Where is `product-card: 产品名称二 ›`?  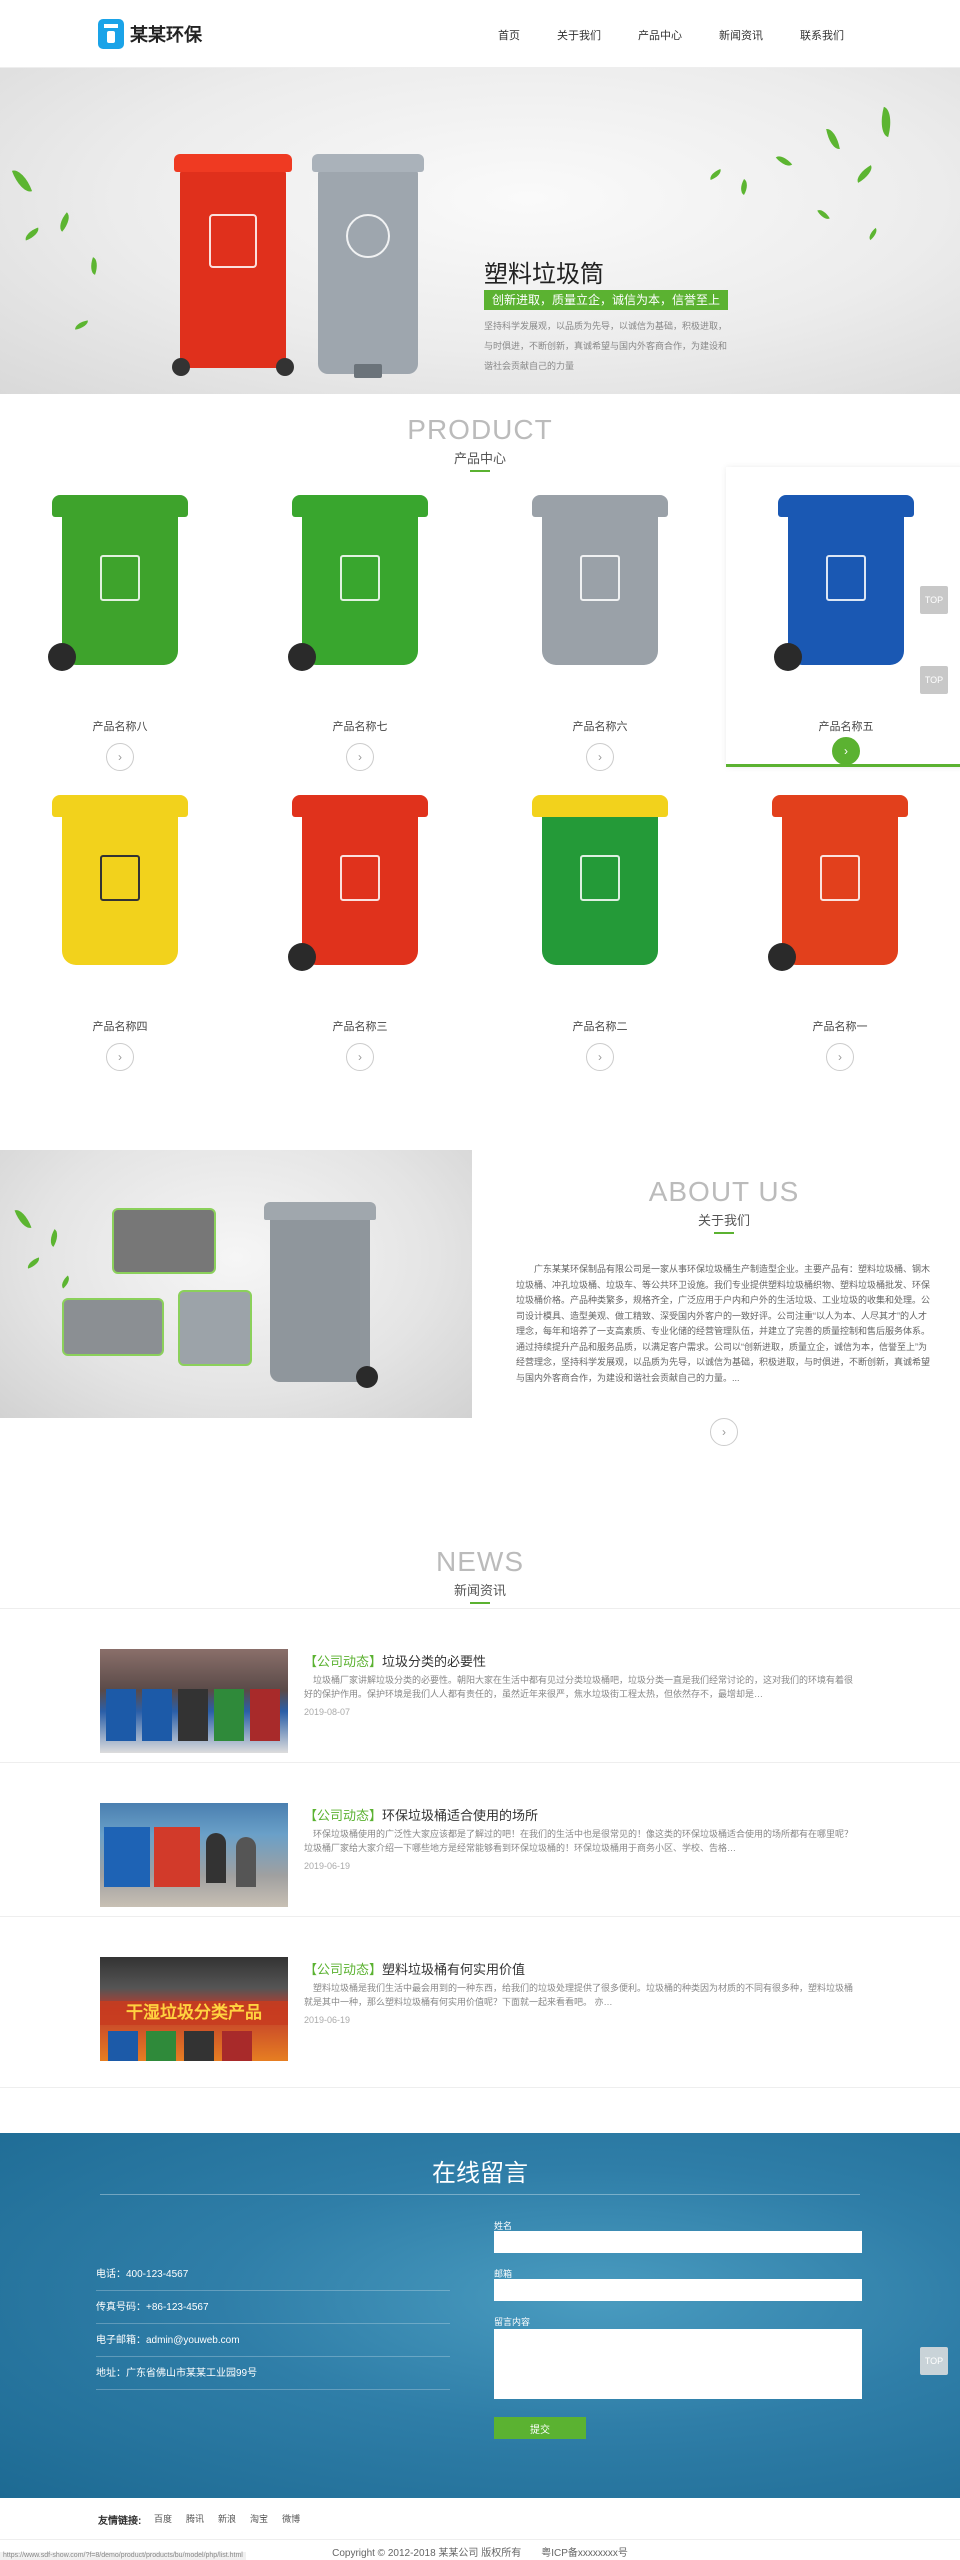
product-card: 产品名称二 › is located at coordinates (600, 925).